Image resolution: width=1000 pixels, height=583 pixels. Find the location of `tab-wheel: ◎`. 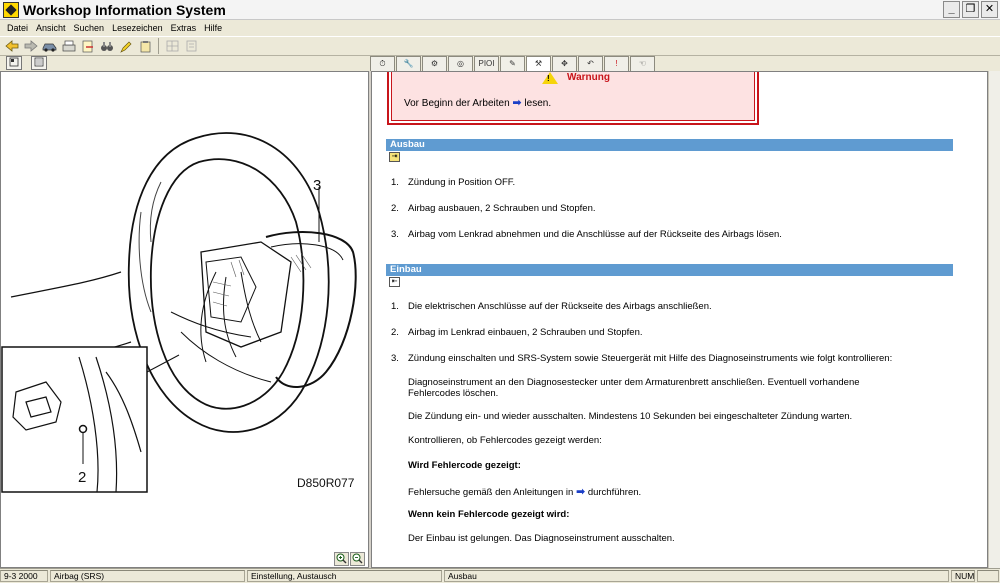

tab-wheel: ◎ is located at coordinates (460, 63).